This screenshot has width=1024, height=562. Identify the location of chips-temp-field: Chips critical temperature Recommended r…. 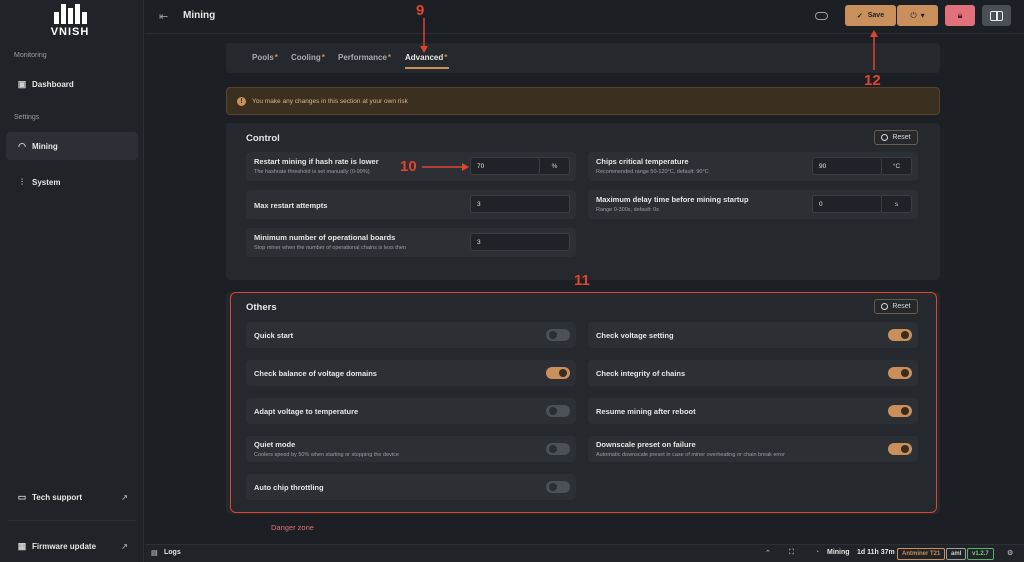
(753, 166).